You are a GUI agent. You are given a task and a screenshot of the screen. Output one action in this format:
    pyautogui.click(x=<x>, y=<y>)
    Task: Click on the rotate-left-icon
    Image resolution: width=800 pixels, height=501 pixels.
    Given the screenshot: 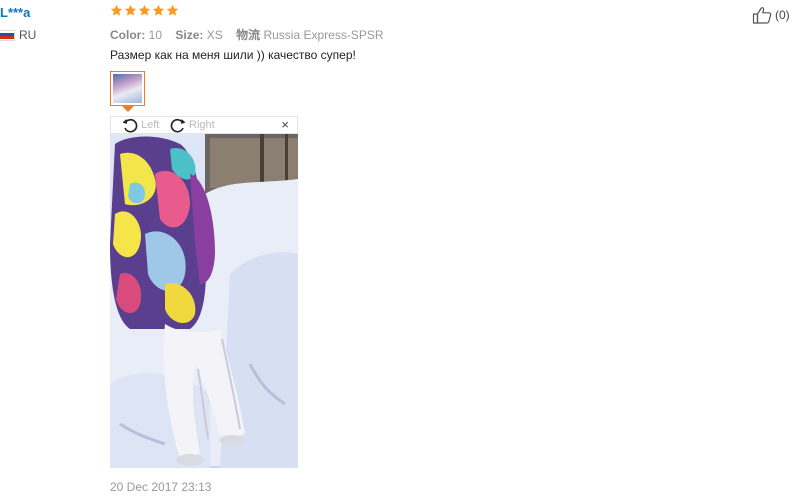 What is the action you would take?
    pyautogui.click(x=130, y=125)
    